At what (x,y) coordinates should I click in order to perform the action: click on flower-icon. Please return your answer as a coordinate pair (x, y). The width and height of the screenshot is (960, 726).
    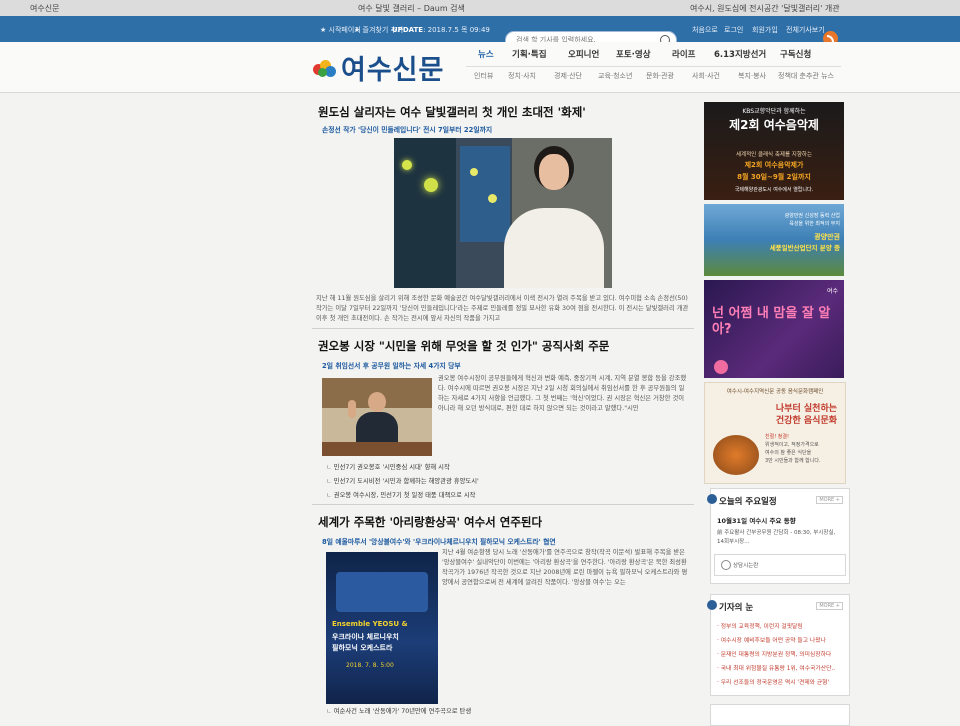
    Looking at the image, I should click on (721, 367).